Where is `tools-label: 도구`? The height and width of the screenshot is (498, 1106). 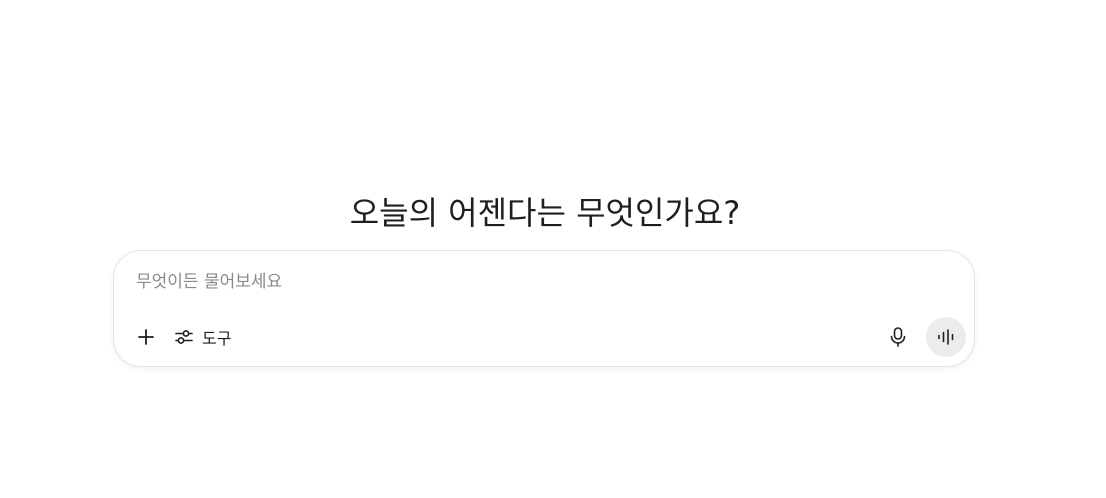
tools-label: 도구 is located at coordinates (217, 338).